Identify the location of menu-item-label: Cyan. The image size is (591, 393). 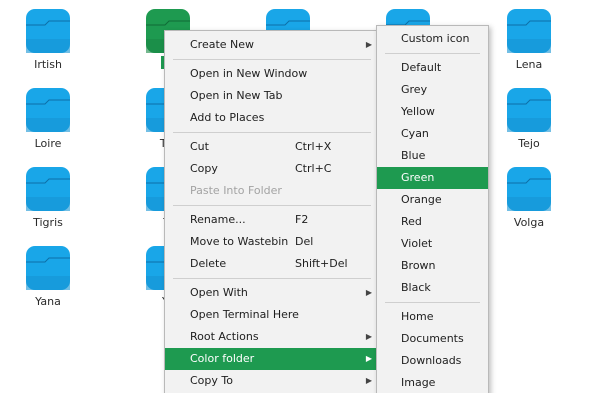
(415, 133).